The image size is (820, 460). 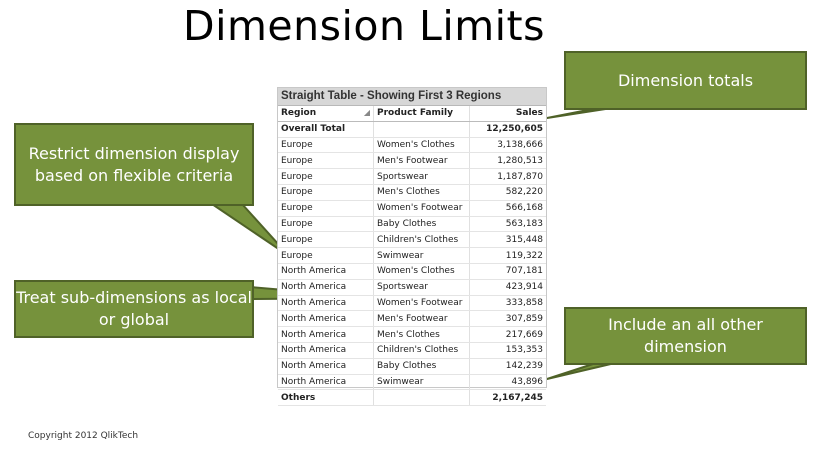 I want to click on header-product-family: Product Family, so click(x=421, y=114).